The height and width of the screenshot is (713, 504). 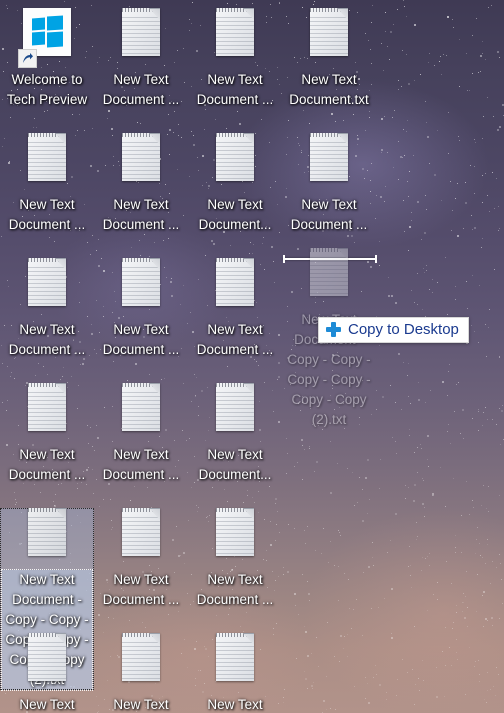 What do you see at coordinates (47, 89) in the screenshot?
I see `desktop-icon-label: Welcome to Tech Preview` at bounding box center [47, 89].